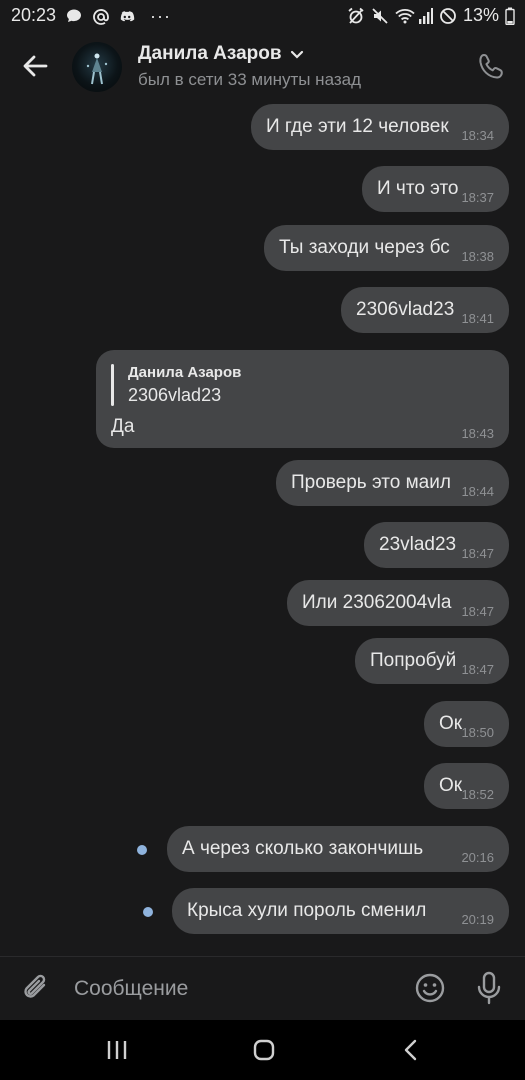 Image resolution: width=525 pixels, height=1080 pixels. I want to click on status-bar: 20:23 ··· 13%, so click(262, 16).